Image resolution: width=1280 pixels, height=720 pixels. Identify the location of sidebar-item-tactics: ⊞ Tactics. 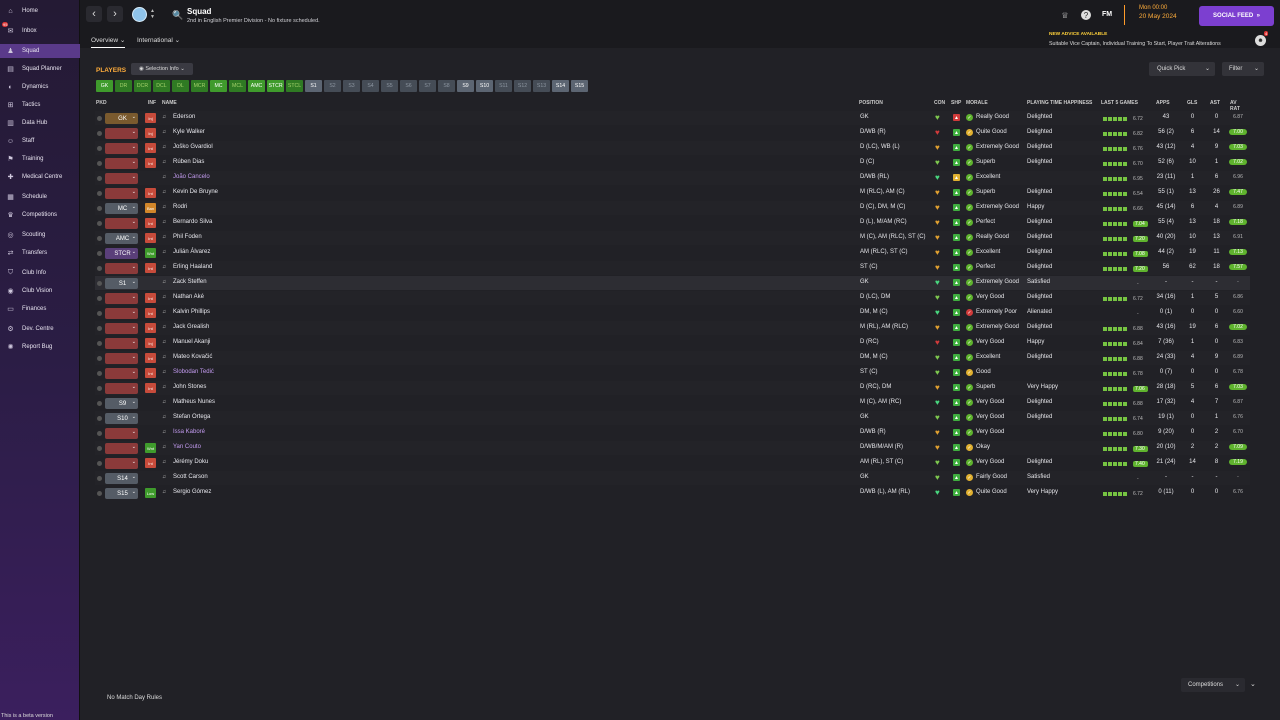
(40, 105).